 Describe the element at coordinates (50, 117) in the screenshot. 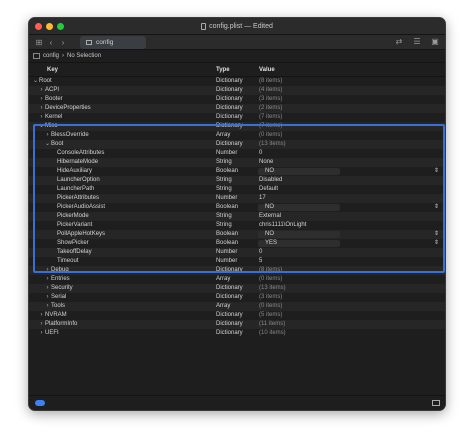

I see `key-cell: › Kernel` at that location.